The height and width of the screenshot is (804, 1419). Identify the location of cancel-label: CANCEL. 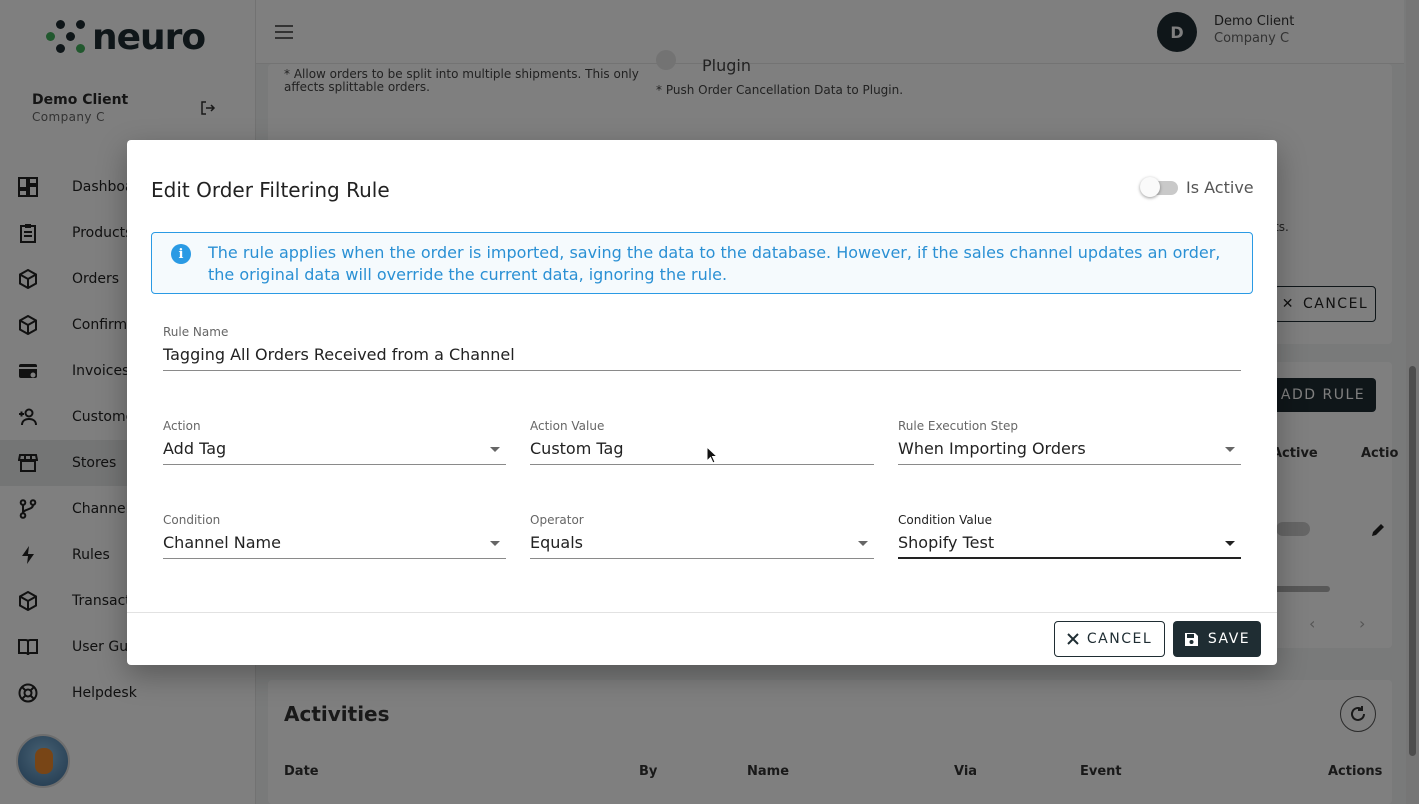
(1119, 639).